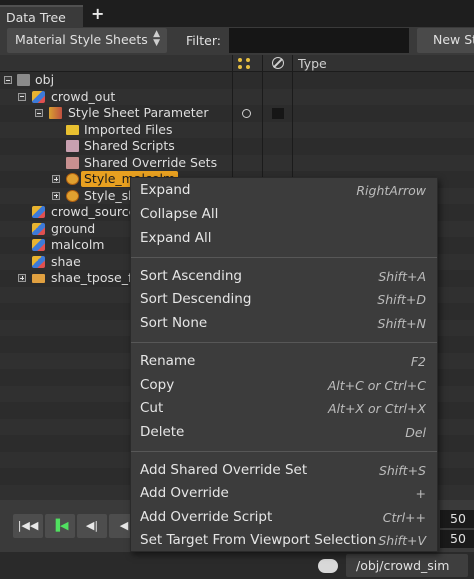 The image size is (474, 579). What do you see at coordinates (81, 39) in the screenshot?
I see `view-type-label: Material Style Sheets` at bounding box center [81, 39].